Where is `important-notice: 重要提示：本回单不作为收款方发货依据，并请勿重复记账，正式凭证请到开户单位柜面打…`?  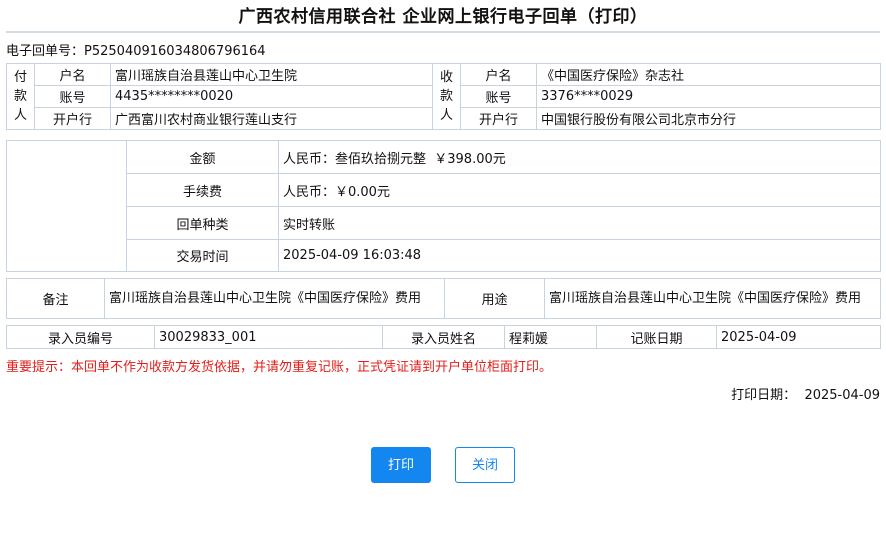
important-notice: 重要提示：本回单不作为收款方发货依据，并请勿重复记账，正式凭证请到开户单位柜面打… is located at coordinates (279, 367).